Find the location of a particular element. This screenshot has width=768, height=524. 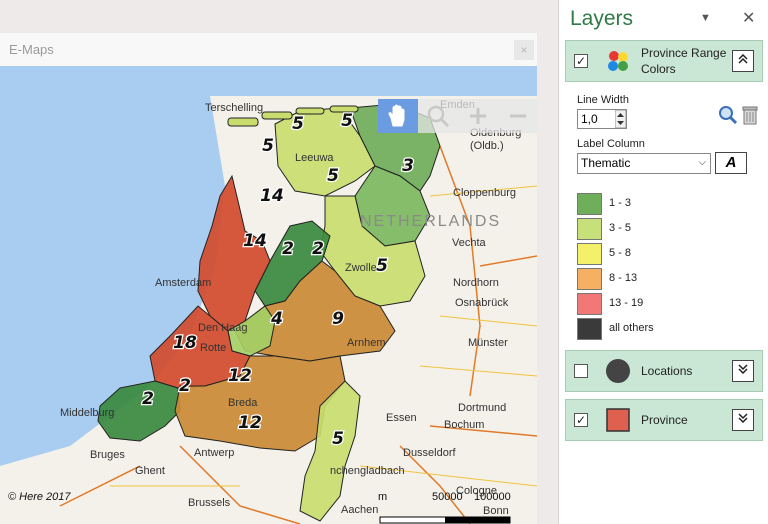

place-label-cloppenburg: Cloppenburg is located at coordinates (484, 193).